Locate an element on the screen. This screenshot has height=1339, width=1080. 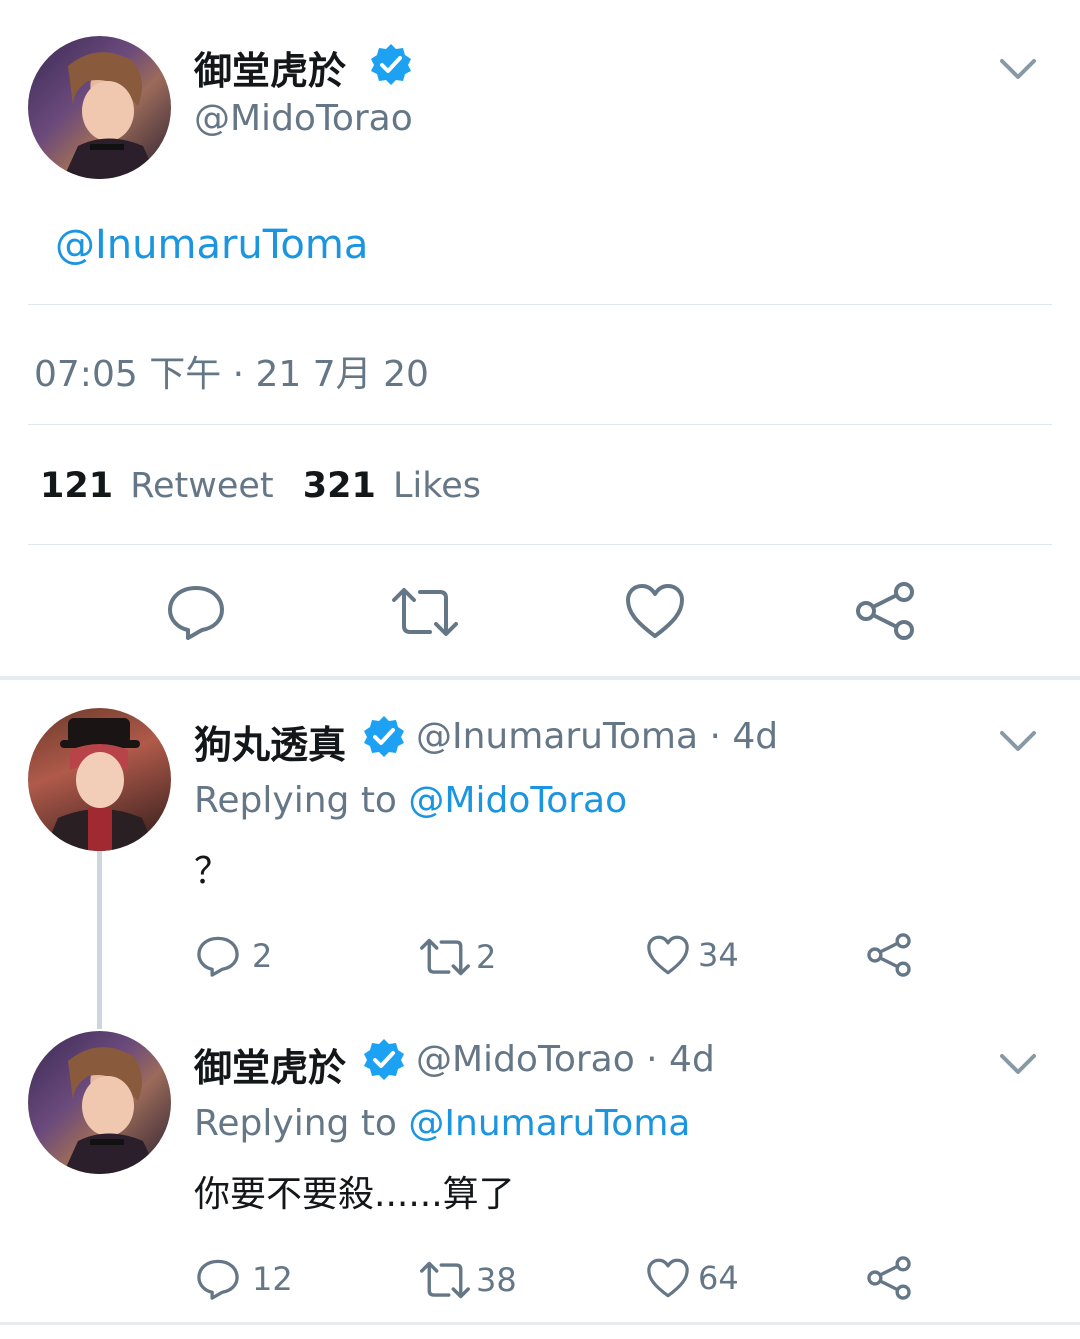
retweet-button is located at coordinates (425, 612).